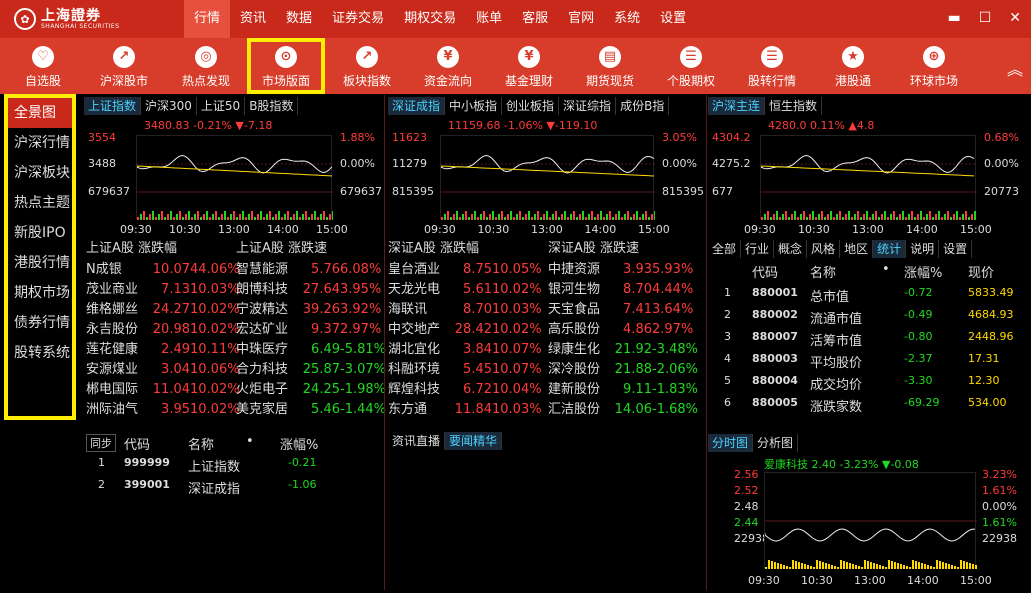 The width and height of the screenshot is (1031, 593). What do you see at coordinates (40, 293) in the screenshot?
I see `sidebar-item: 期权市场` at bounding box center [40, 293].